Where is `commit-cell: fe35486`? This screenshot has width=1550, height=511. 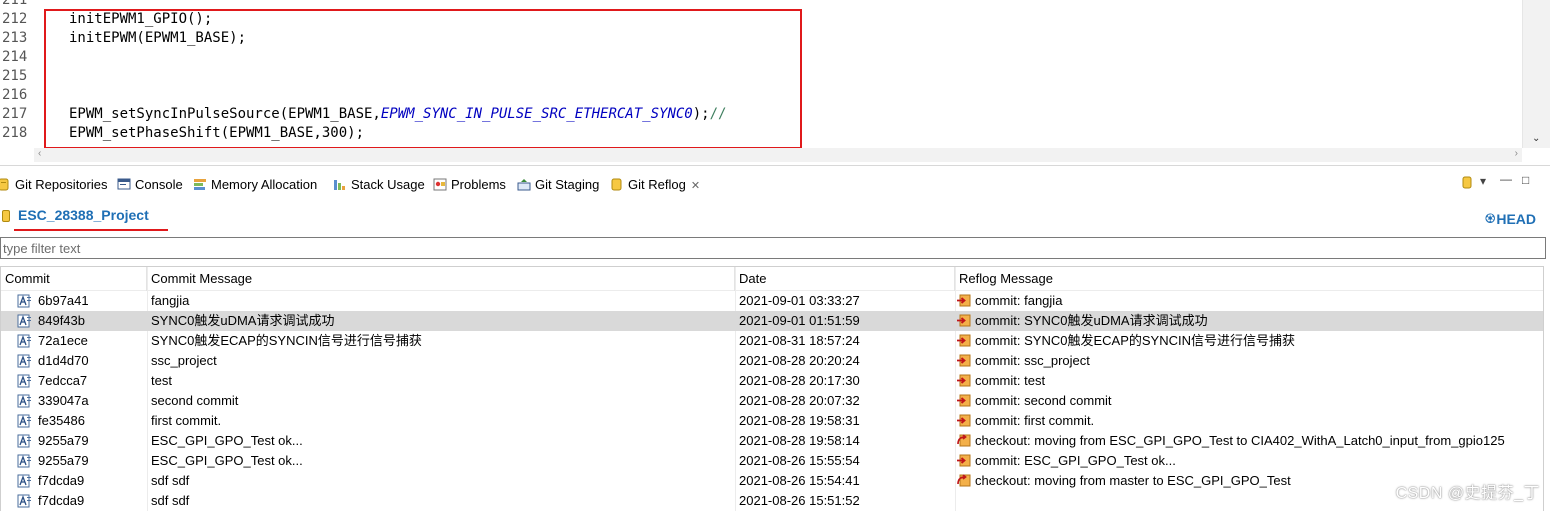
commit-cell: fe35486 is located at coordinates (81, 421).